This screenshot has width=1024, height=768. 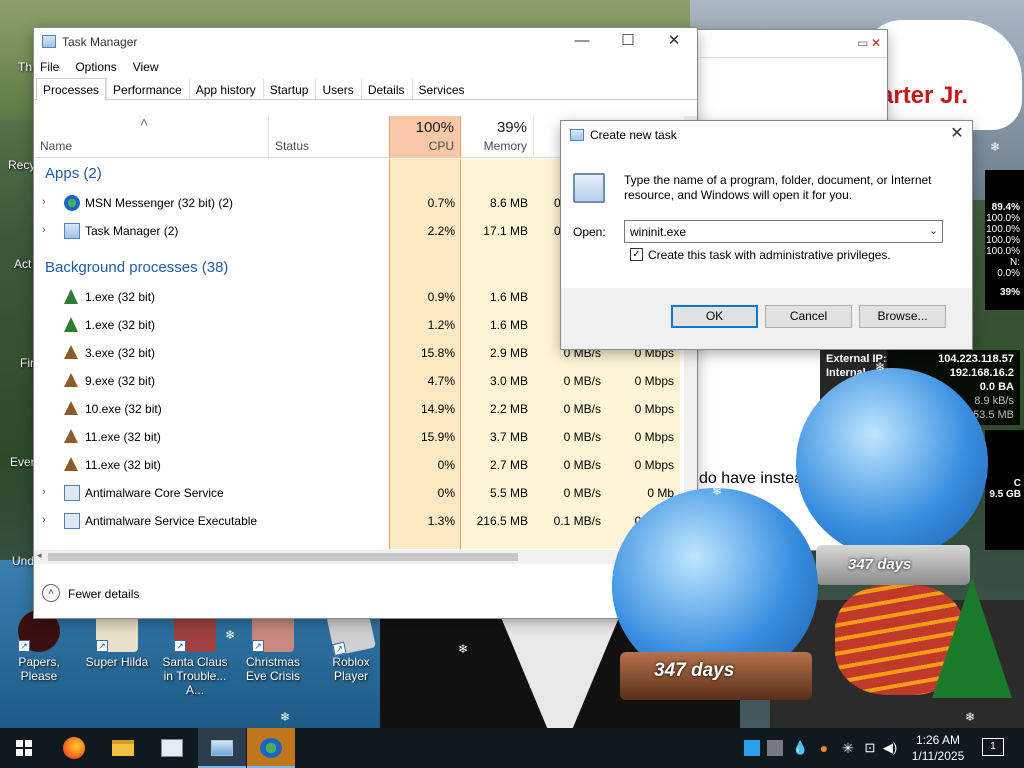 What do you see at coordinates (633, 135) in the screenshot?
I see `dialog-title: Create new task` at bounding box center [633, 135].